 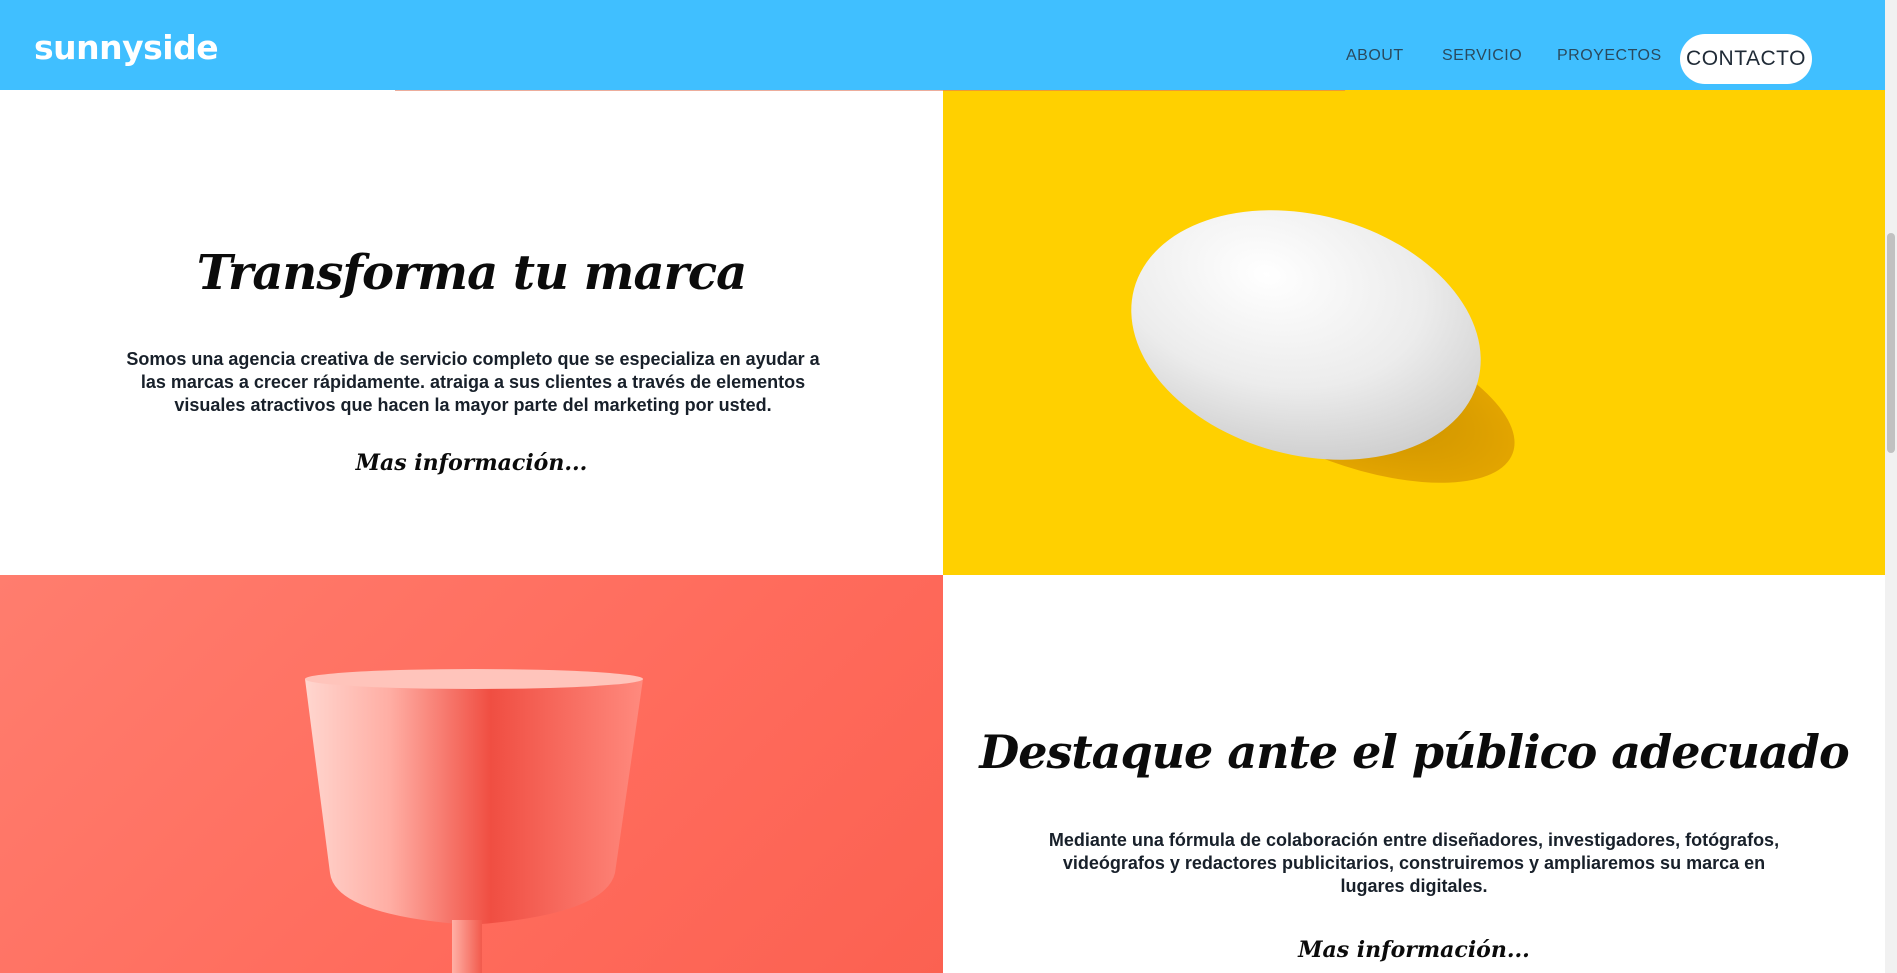 What do you see at coordinates (1323, 346) in the screenshot?
I see `egg-illustration` at bounding box center [1323, 346].